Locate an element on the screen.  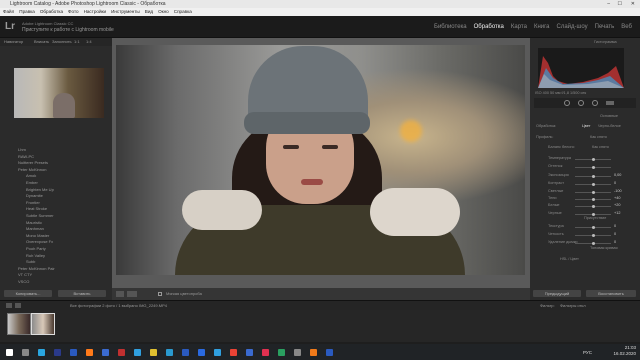
yandex-icon is located at coordinates (121, 352).